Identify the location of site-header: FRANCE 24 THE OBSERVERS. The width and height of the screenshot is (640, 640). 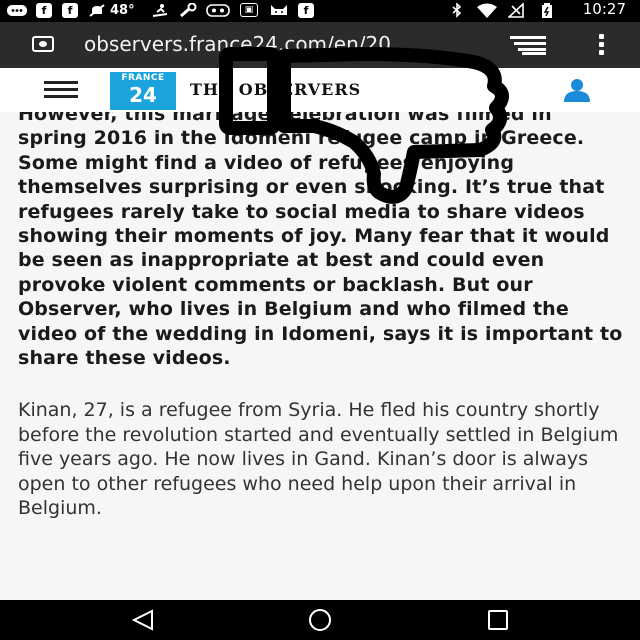
(320, 90).